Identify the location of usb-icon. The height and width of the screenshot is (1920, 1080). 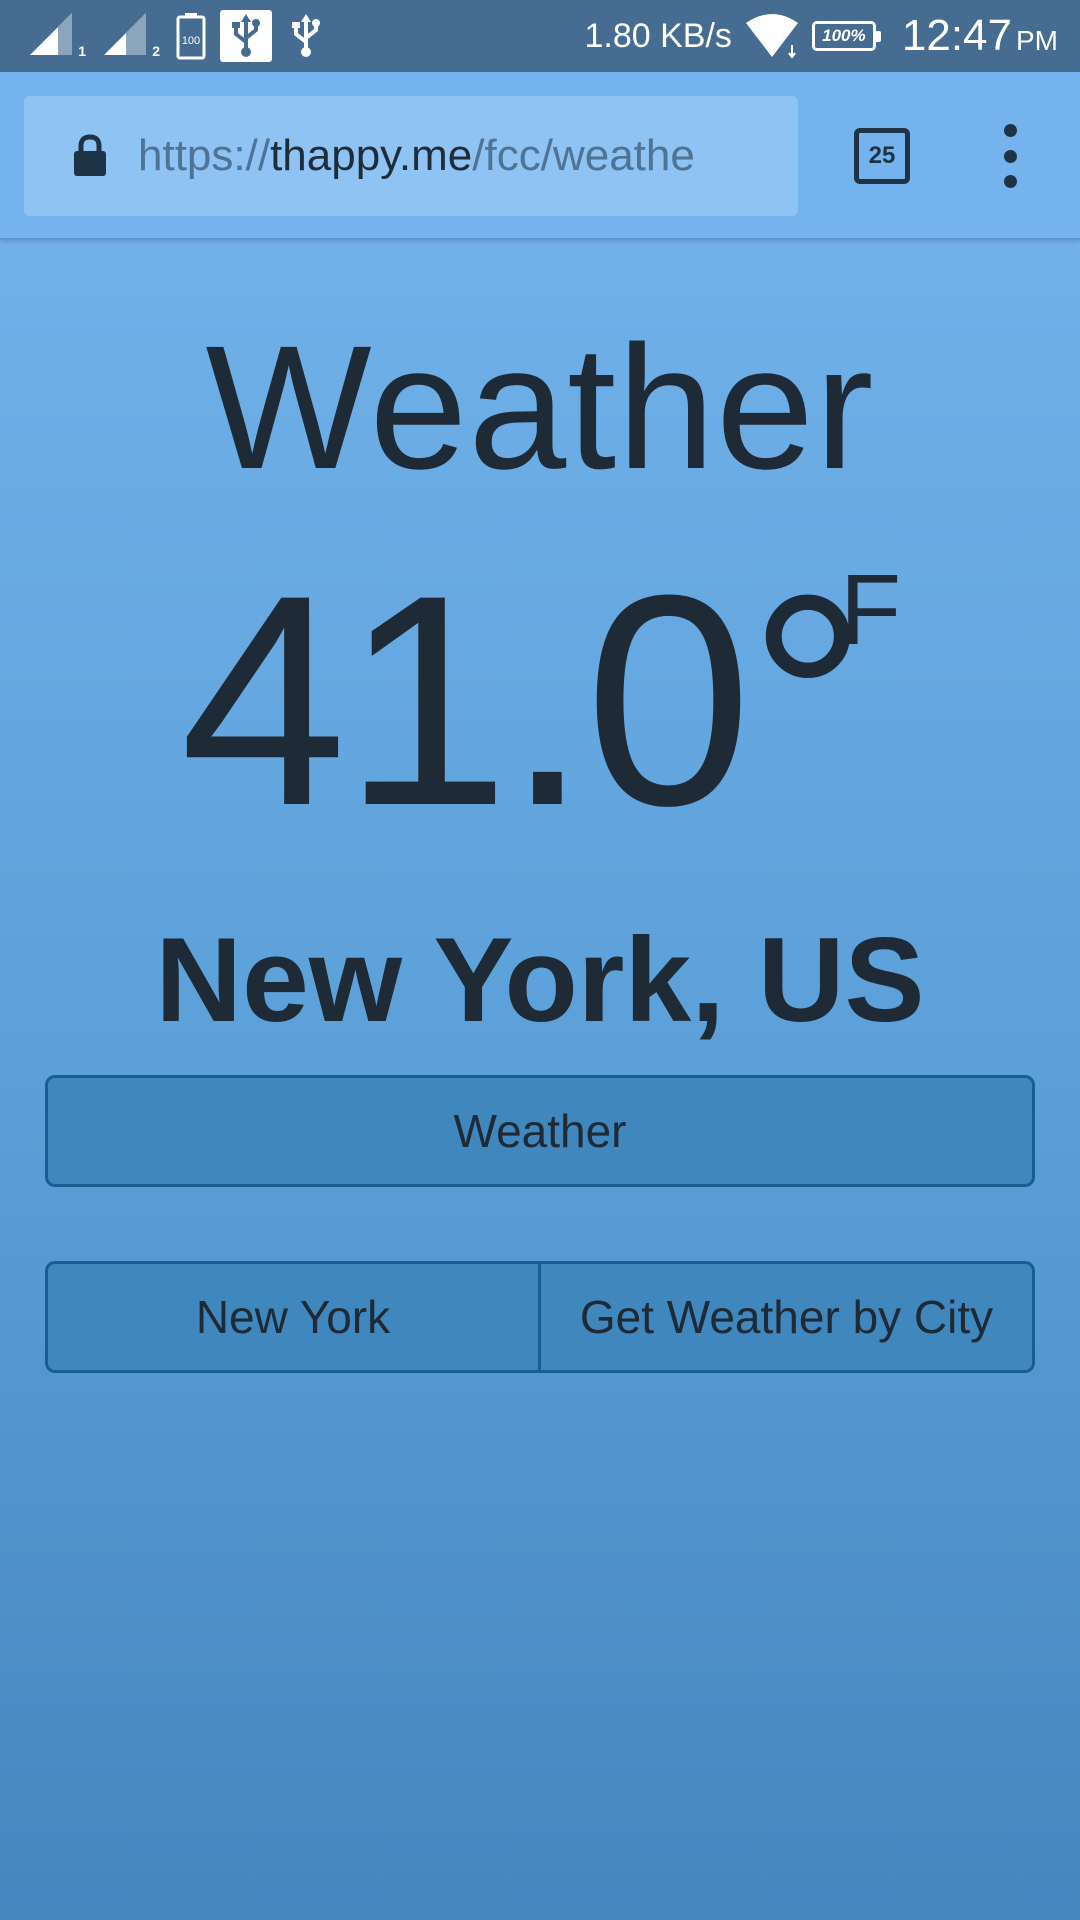
(306, 36).